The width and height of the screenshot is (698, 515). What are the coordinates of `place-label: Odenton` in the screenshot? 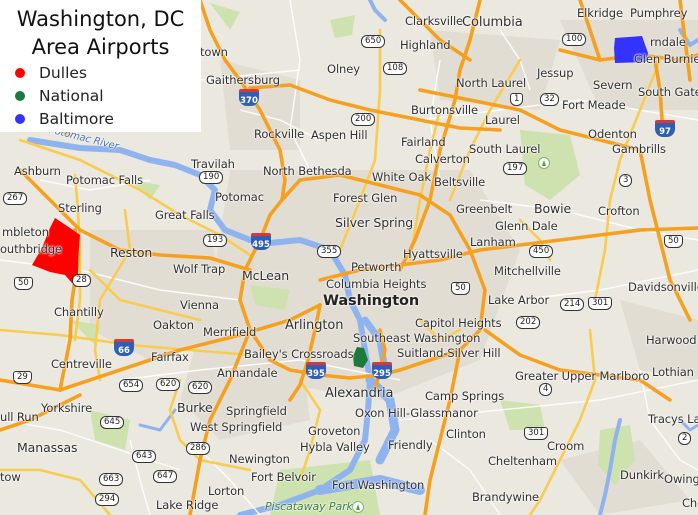 It's located at (612, 134).